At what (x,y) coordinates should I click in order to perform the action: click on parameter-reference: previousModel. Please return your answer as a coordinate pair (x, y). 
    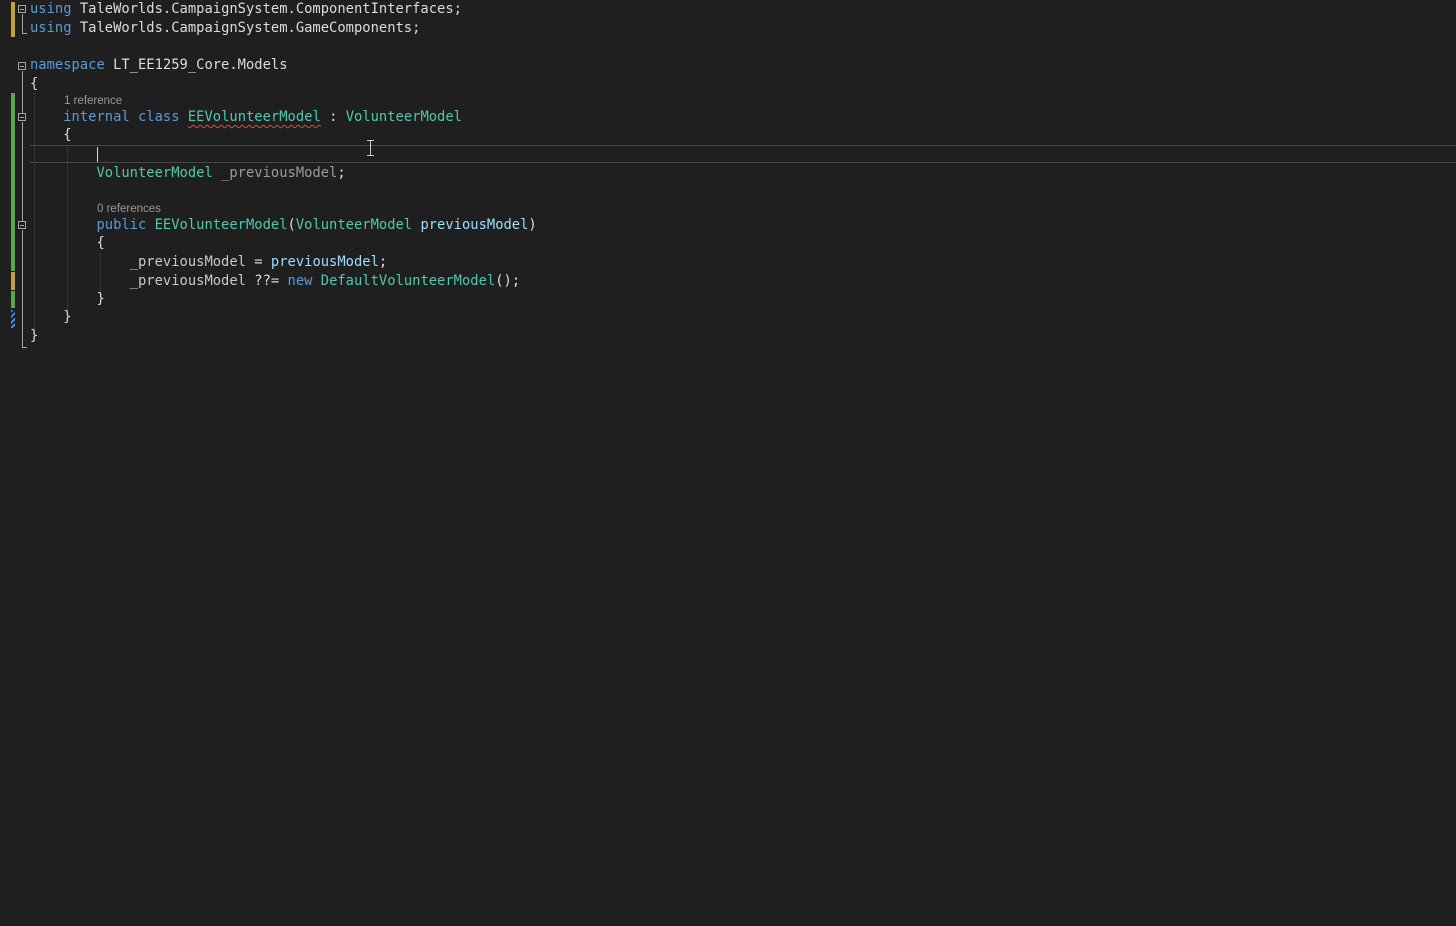
    Looking at the image, I should click on (325, 262).